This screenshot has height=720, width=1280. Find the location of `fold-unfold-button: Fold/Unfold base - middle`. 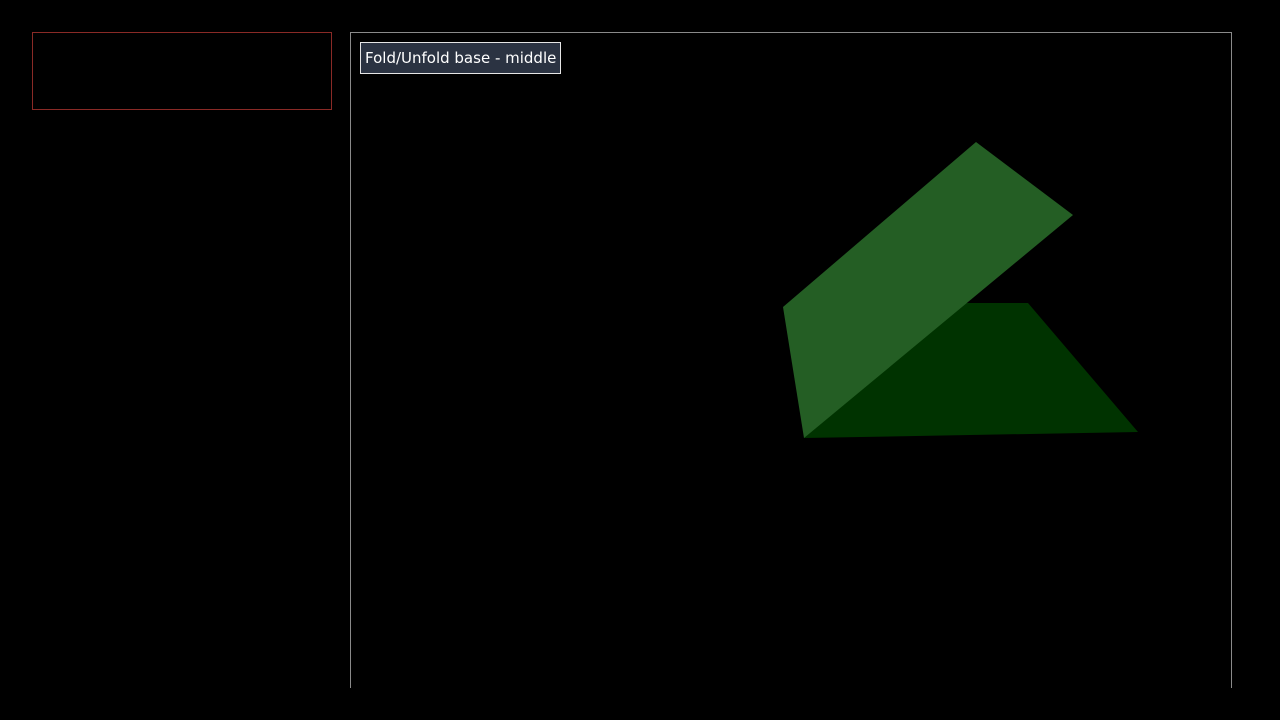

fold-unfold-button: Fold/Unfold base - middle is located at coordinates (461, 58).